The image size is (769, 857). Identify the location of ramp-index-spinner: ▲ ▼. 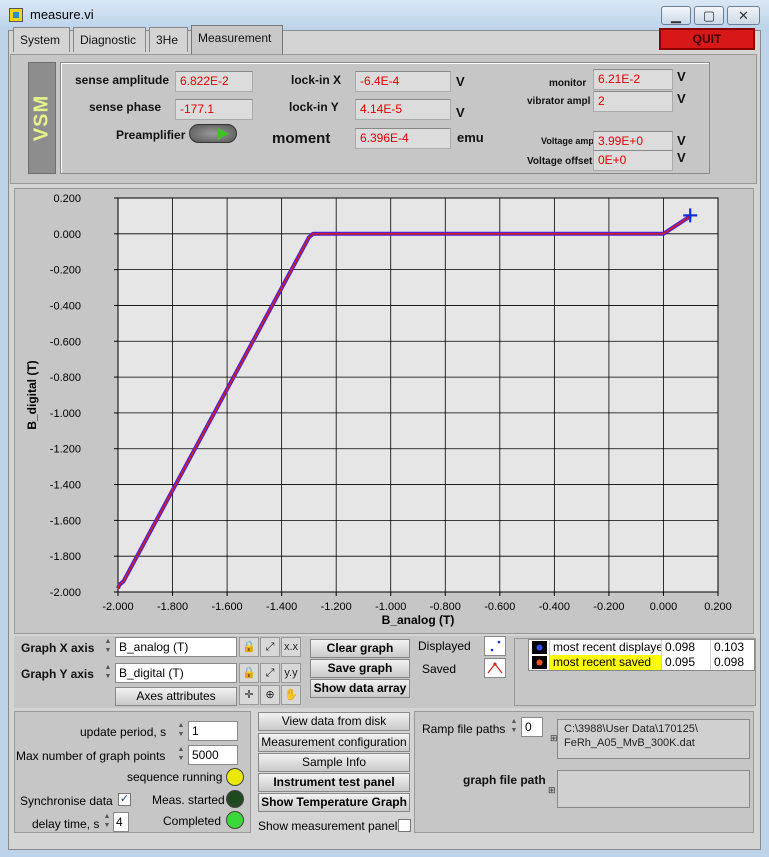
(514, 727).